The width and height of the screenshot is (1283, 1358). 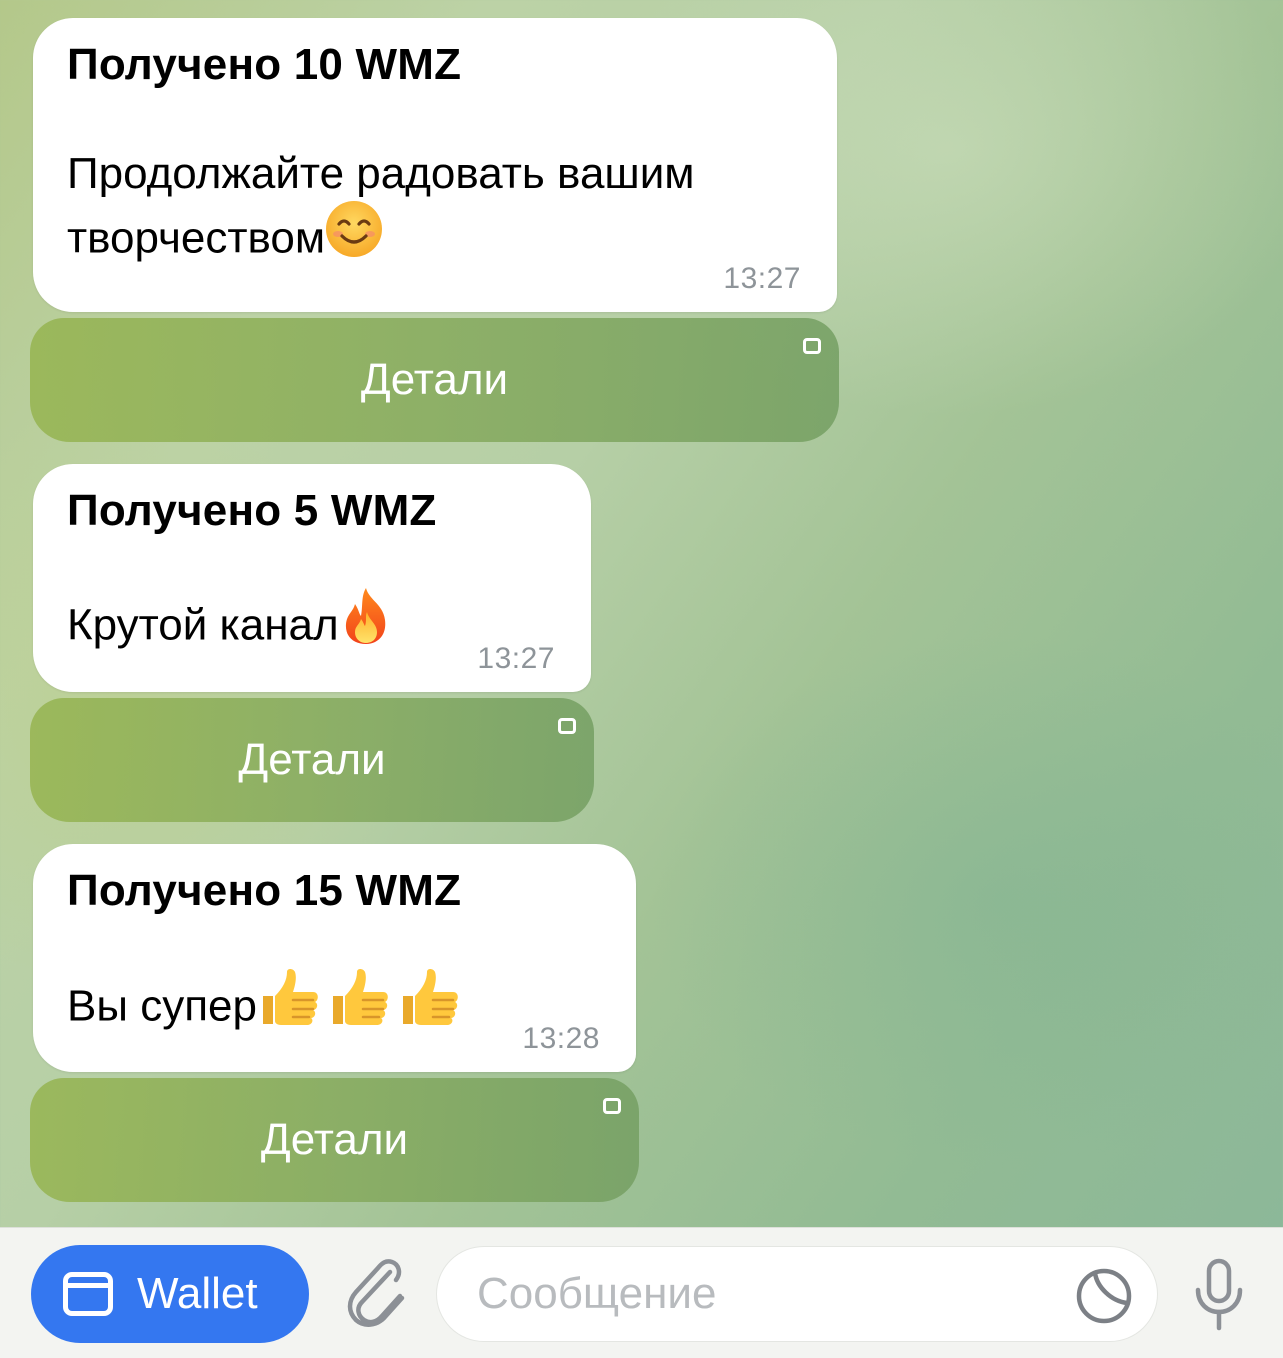 I want to click on message-input: Сообщение, so click(x=797, y=1294).